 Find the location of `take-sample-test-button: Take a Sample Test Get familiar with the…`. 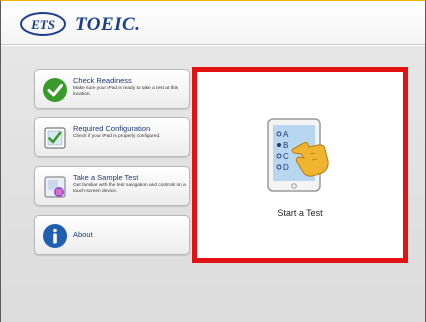

take-sample-test-button: Take a Sample Test Get familiar with the… is located at coordinates (112, 186).